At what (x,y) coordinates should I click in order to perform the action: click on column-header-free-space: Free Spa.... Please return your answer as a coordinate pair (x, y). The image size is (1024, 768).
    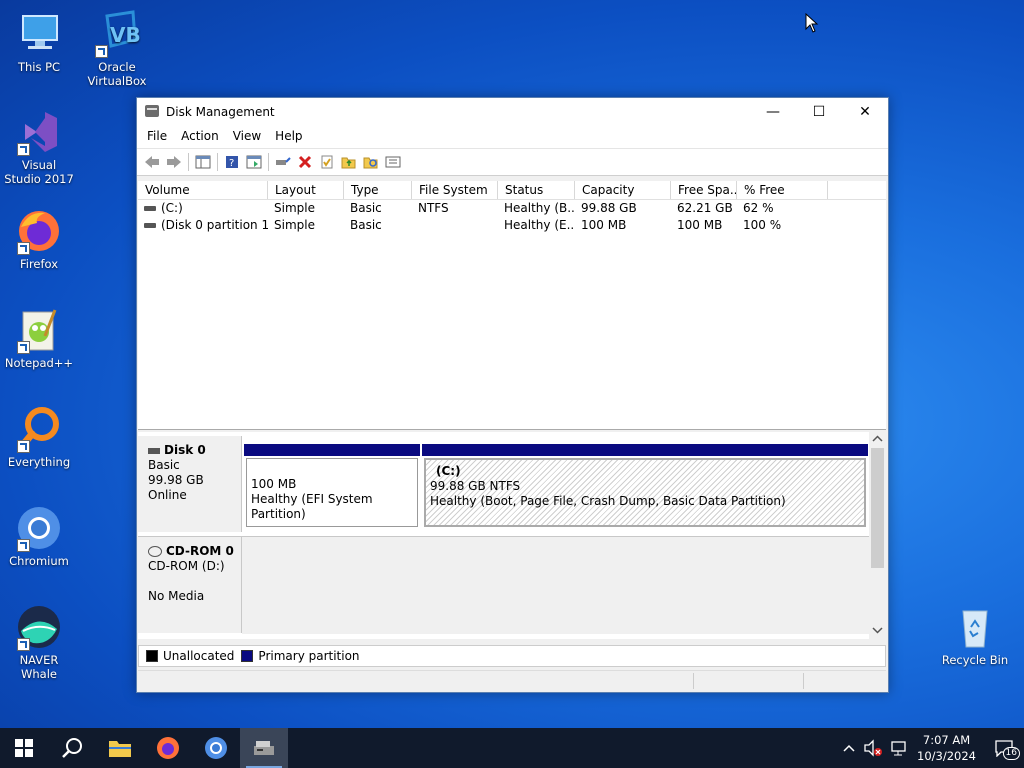
    Looking at the image, I should click on (704, 190).